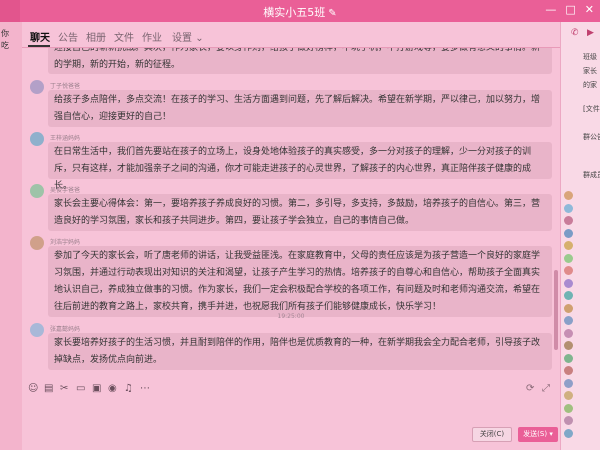 The width and height of the screenshot is (600, 450). I want to click on tab-settings-label: 设置, so click(182, 38).